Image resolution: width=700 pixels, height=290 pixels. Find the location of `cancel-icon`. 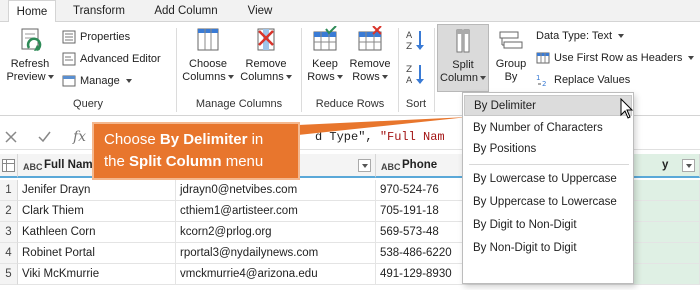

cancel-icon is located at coordinates (11, 137).